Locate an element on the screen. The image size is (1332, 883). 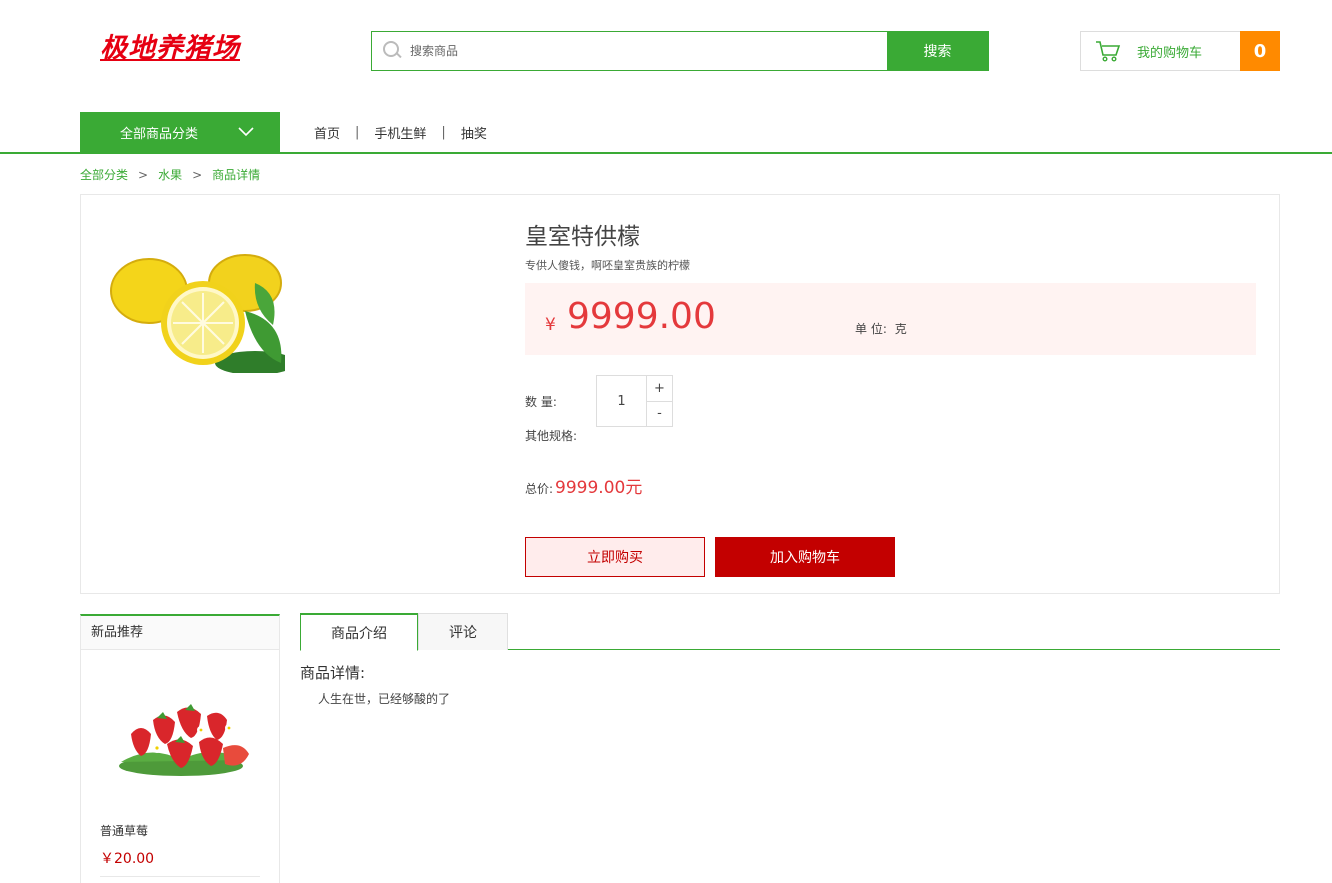
site-logo: 极地养猪场 is located at coordinates (175, 50).